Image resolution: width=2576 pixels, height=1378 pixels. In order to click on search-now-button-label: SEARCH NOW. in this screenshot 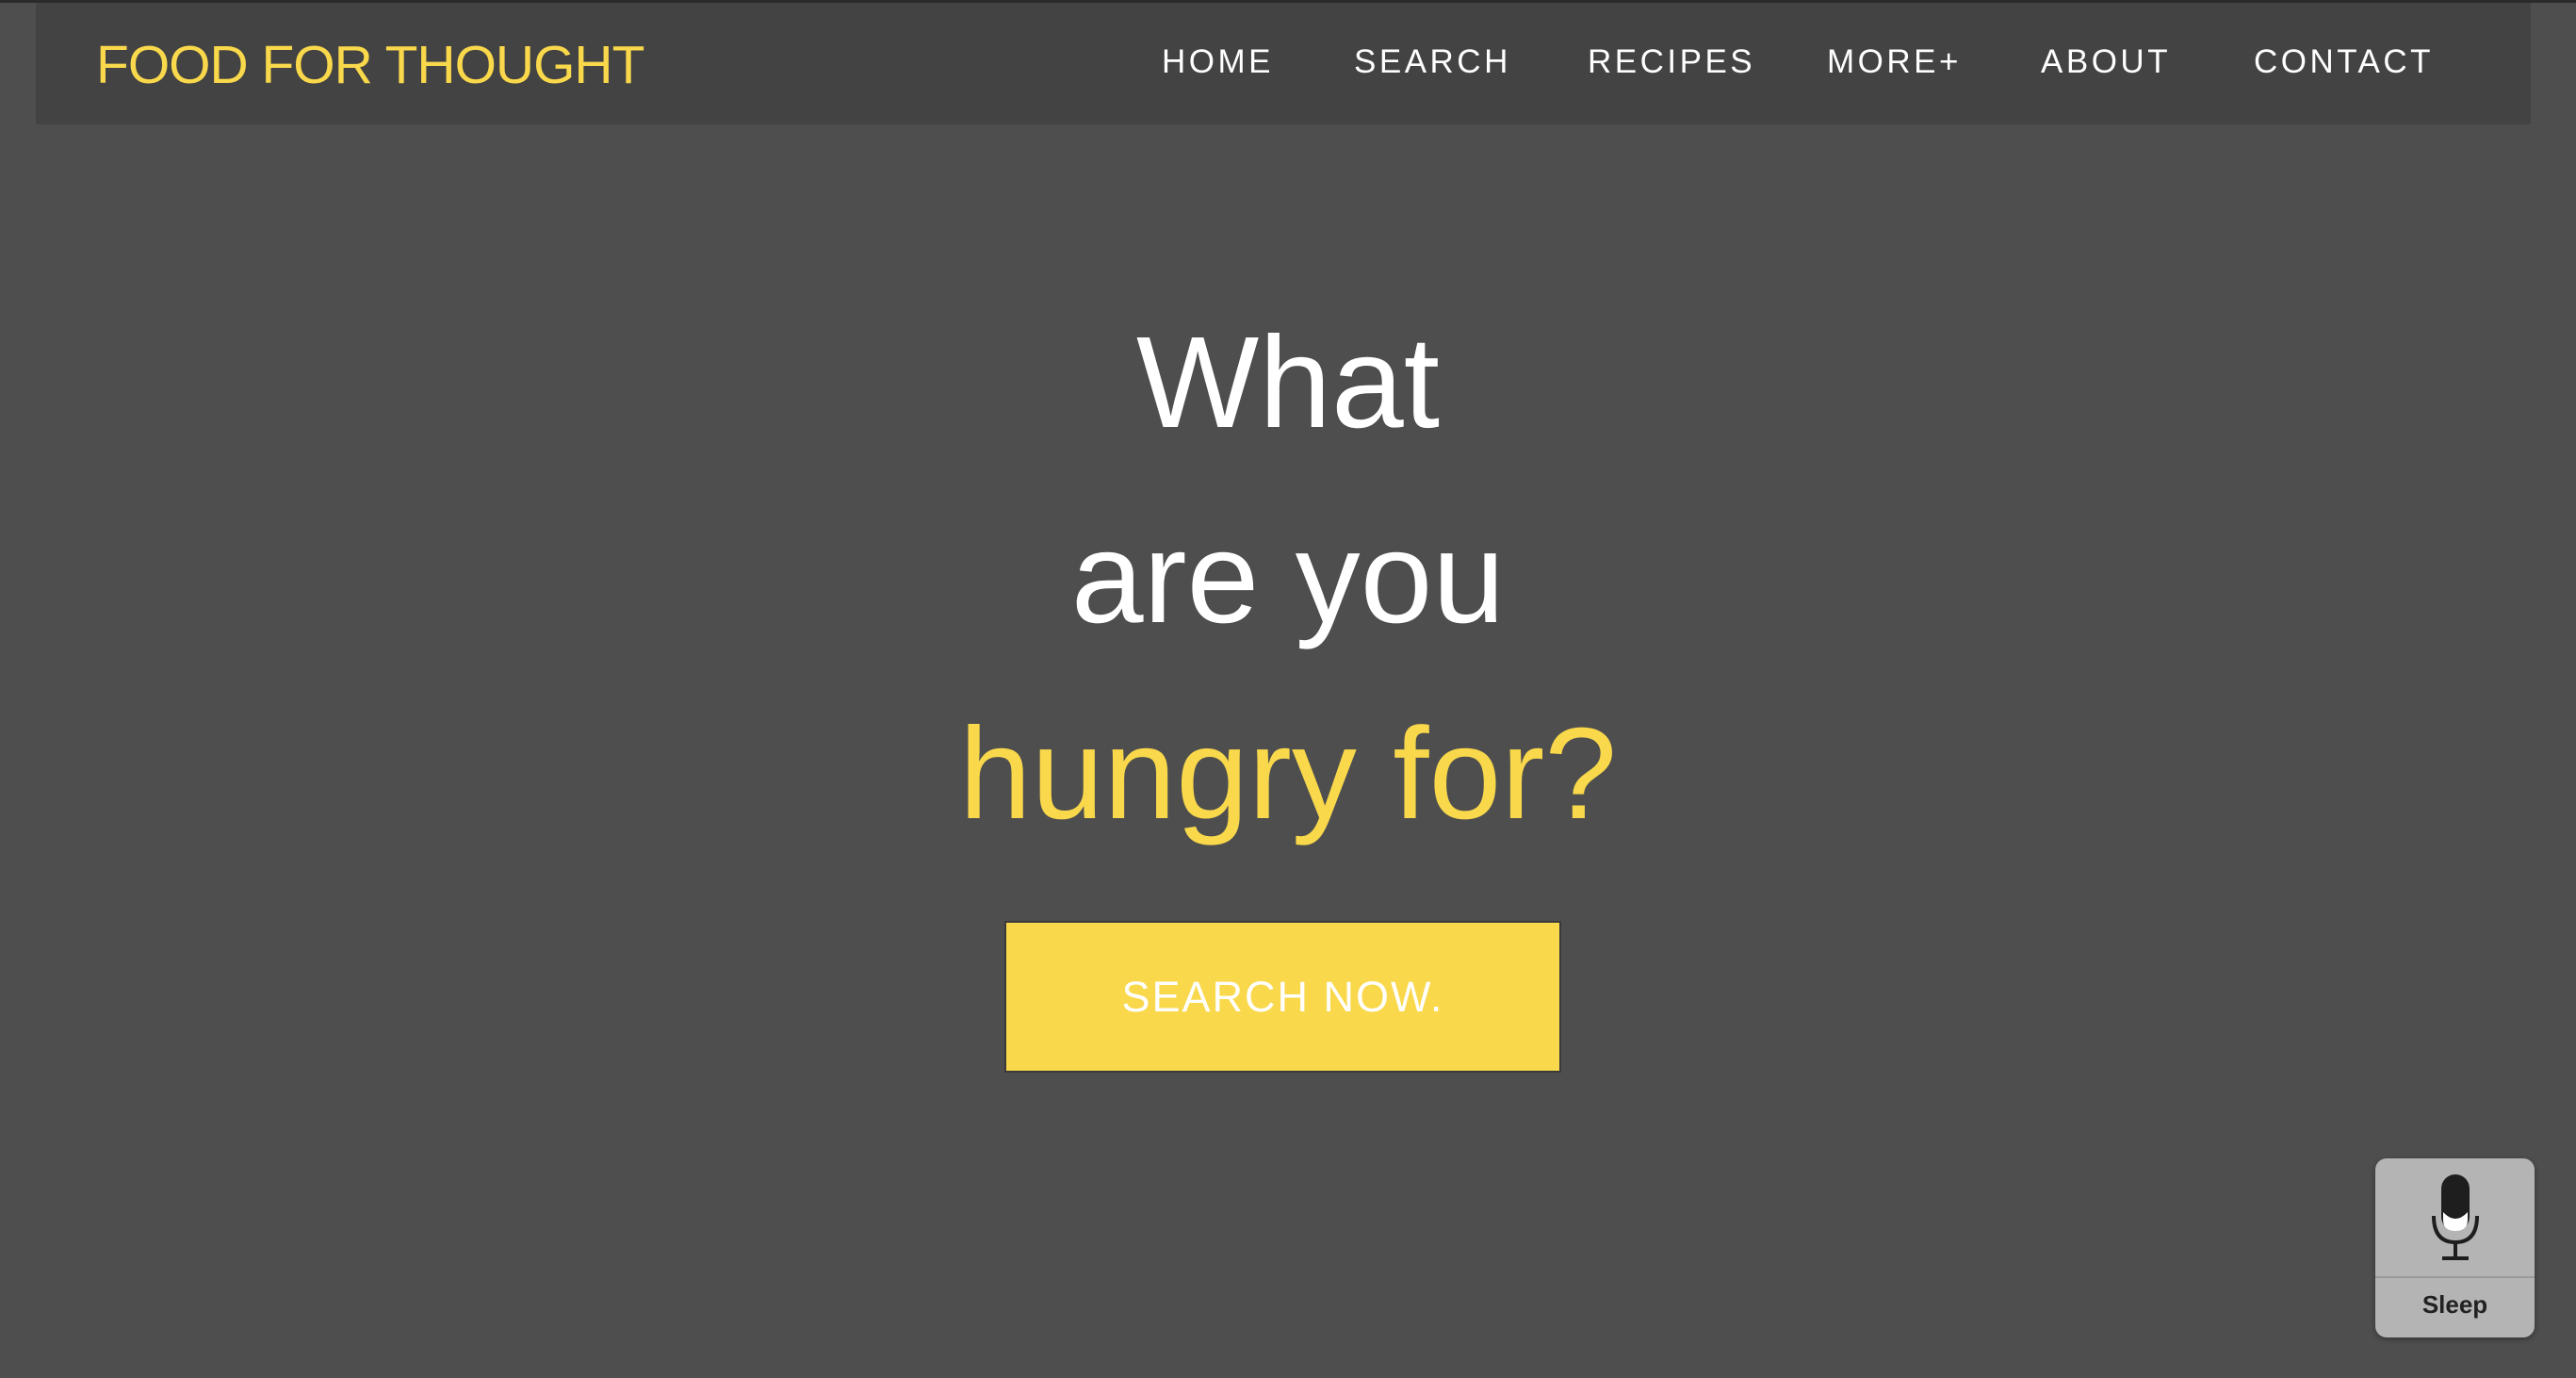, I will do `click(1282, 997)`.